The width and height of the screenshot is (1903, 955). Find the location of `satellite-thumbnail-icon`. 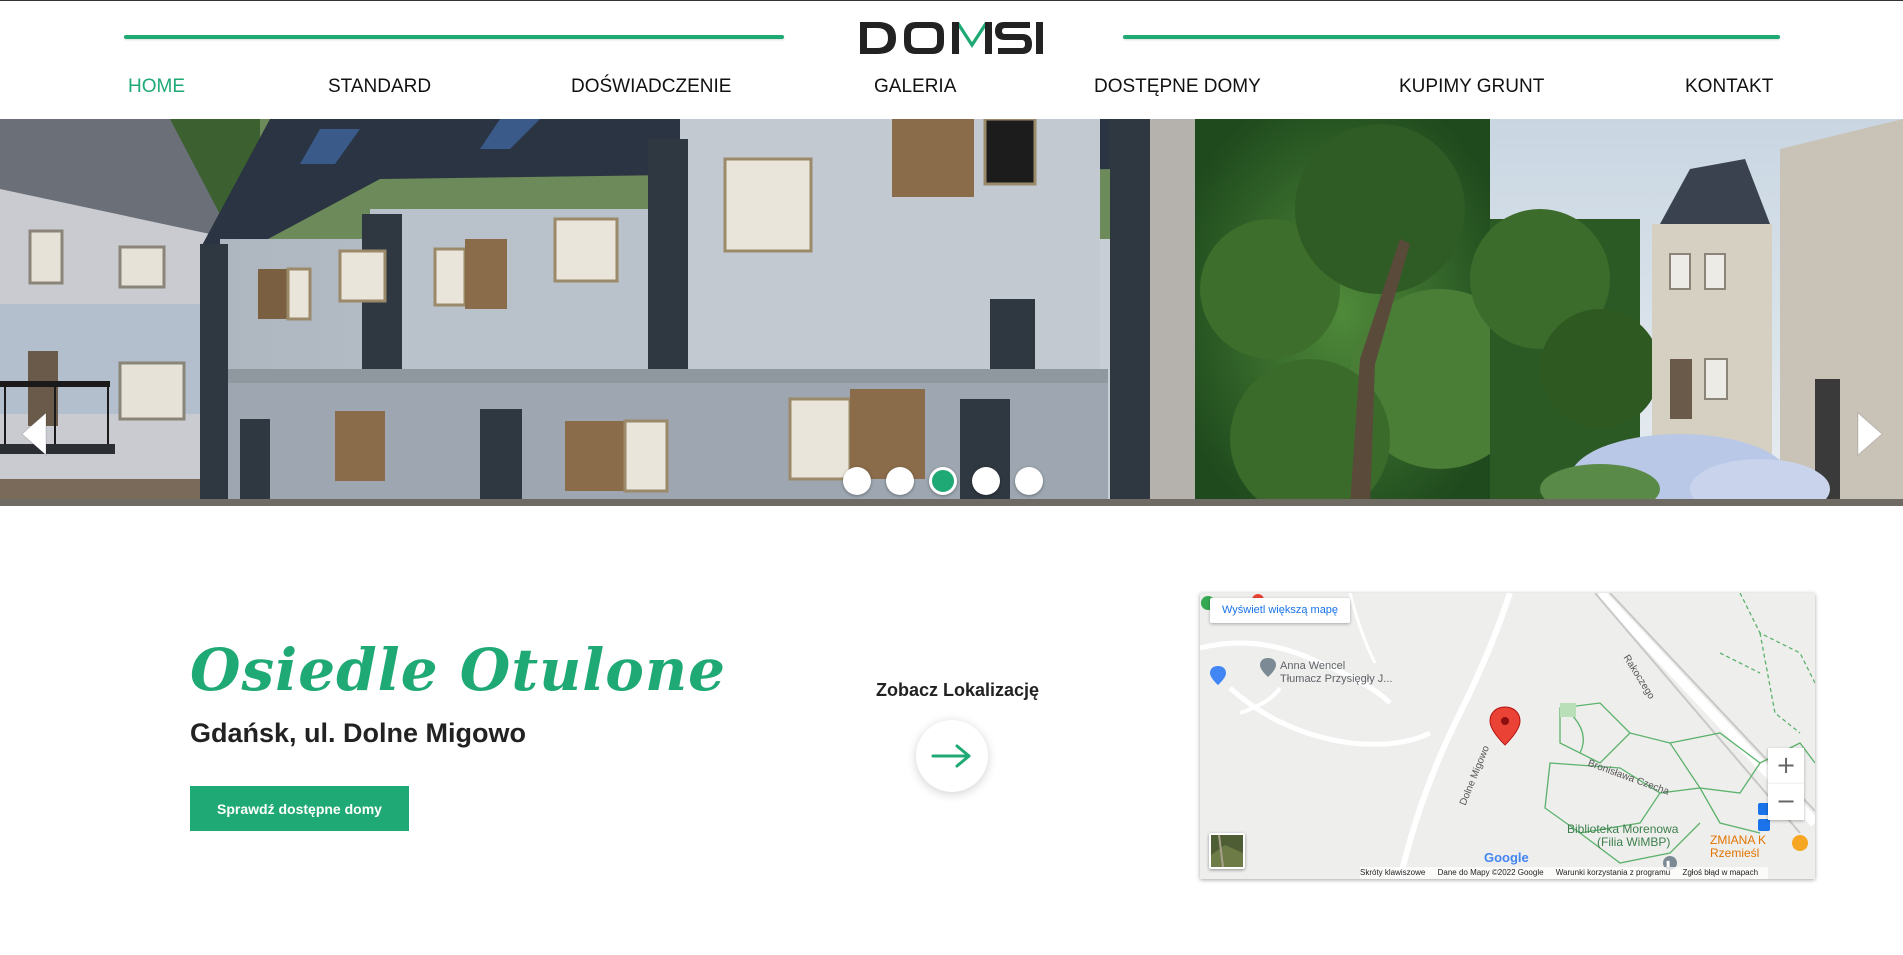

satellite-thumbnail-icon is located at coordinates (1227, 851).